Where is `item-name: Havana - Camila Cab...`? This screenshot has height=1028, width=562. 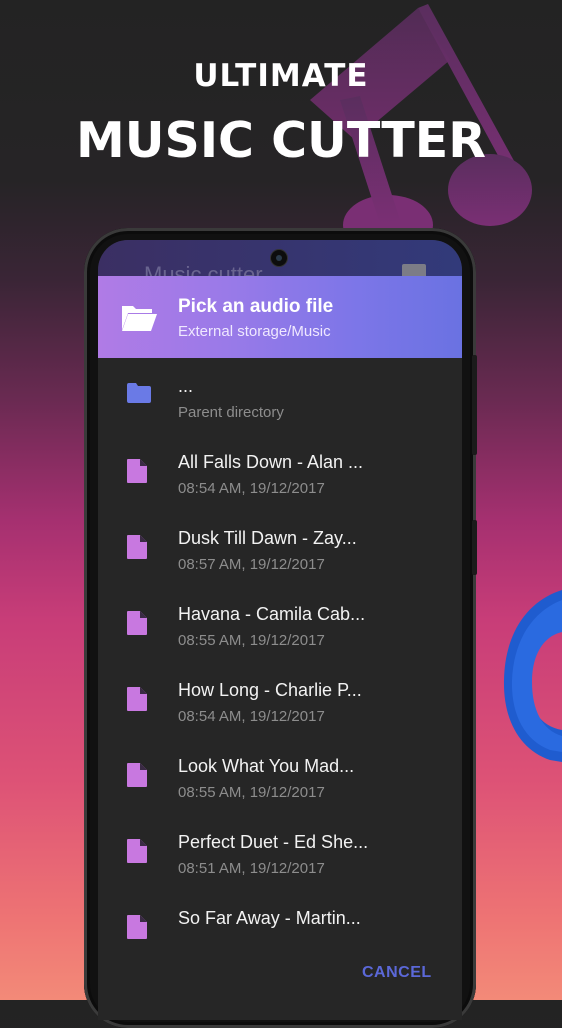 item-name: Havana - Camila Cab... is located at coordinates (272, 614).